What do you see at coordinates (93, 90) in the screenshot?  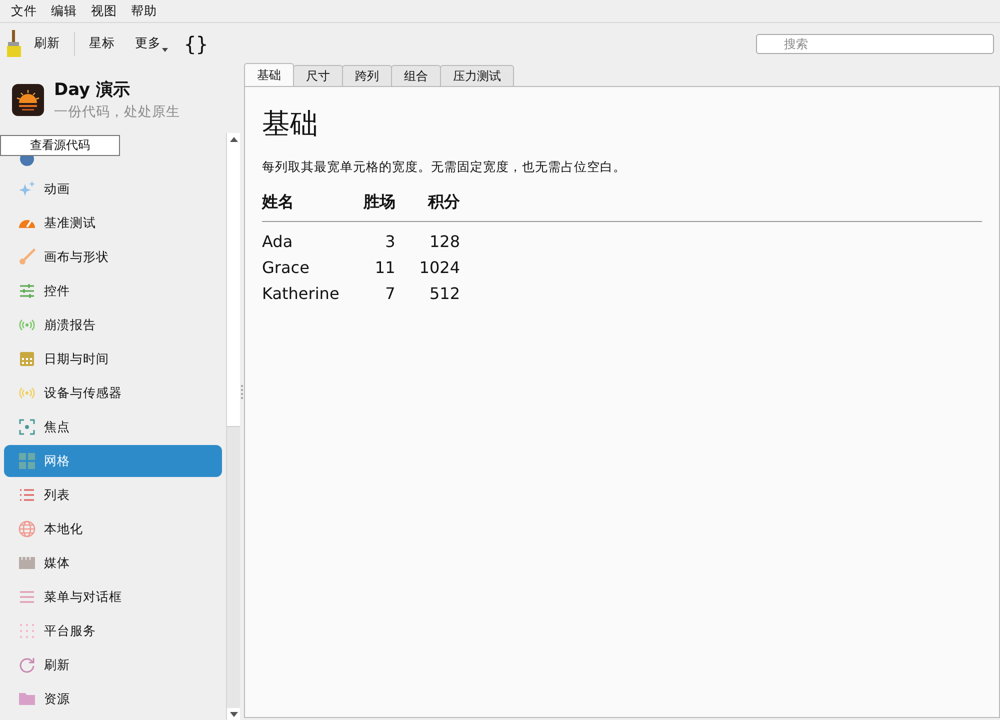 I see `app-title: Day 演示` at bounding box center [93, 90].